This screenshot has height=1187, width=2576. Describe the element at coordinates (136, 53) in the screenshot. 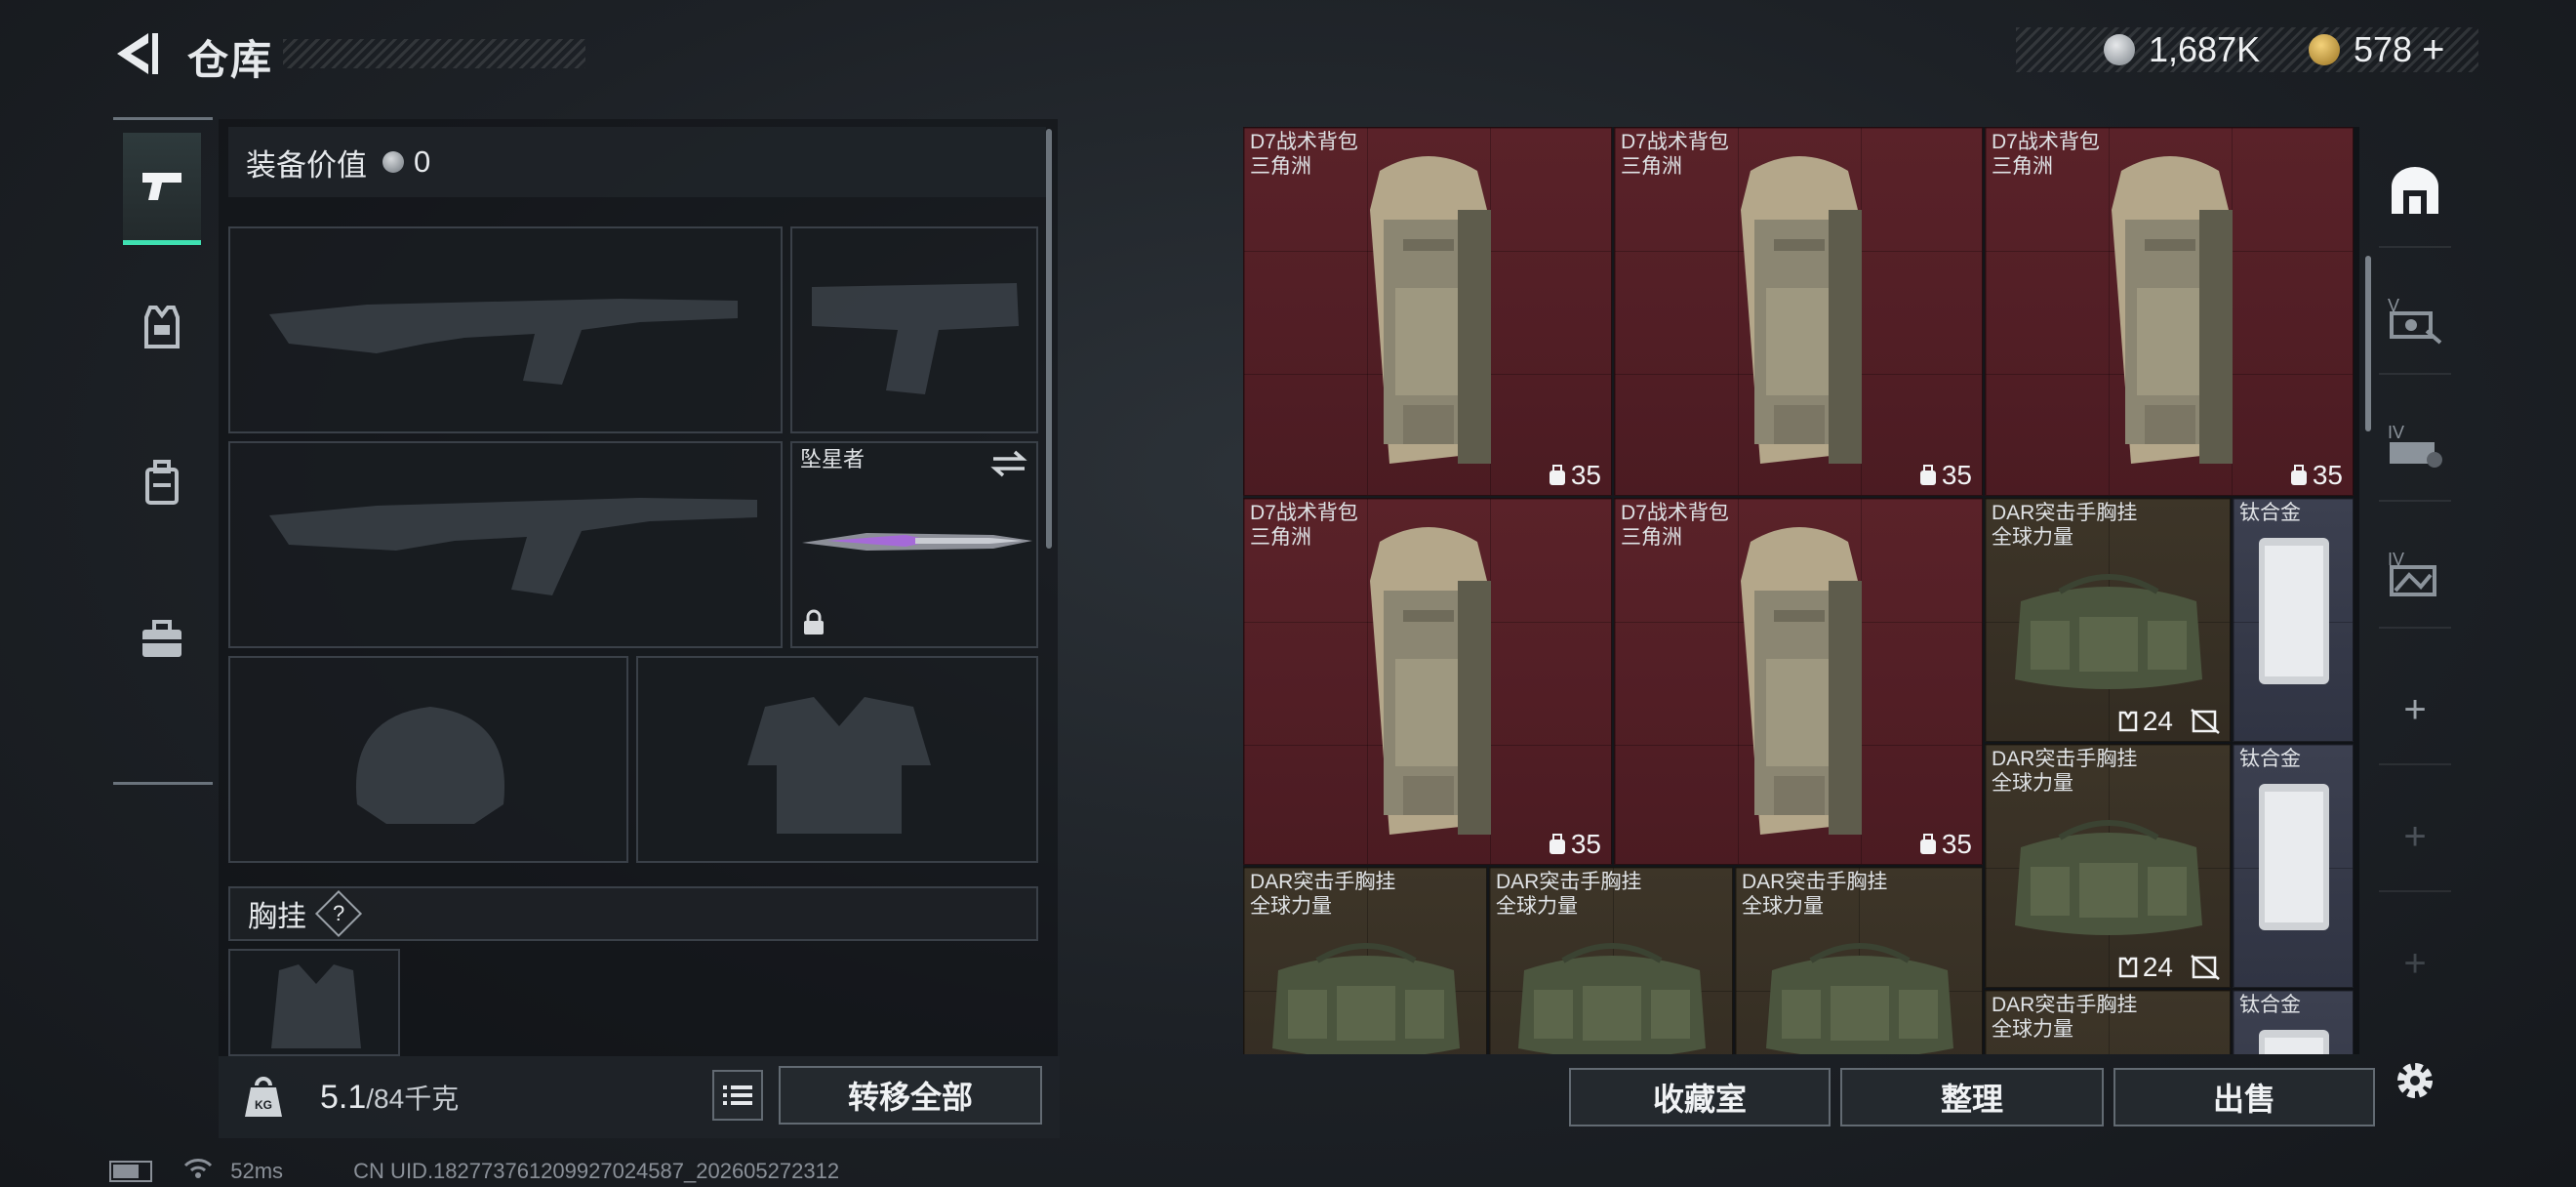

I see `back-button` at that location.